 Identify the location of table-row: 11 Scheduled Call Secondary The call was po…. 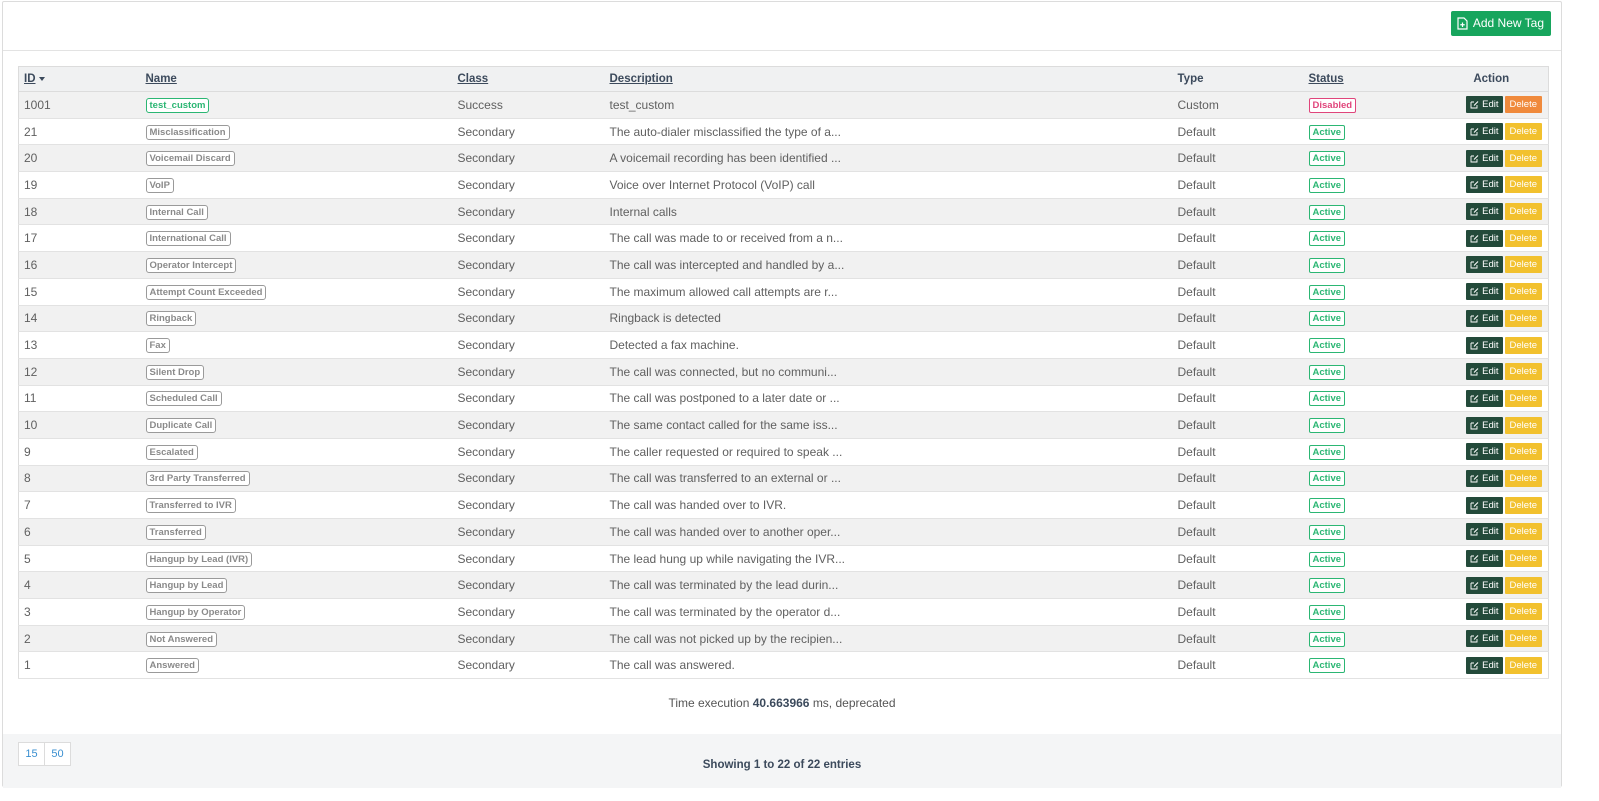
(783, 399).